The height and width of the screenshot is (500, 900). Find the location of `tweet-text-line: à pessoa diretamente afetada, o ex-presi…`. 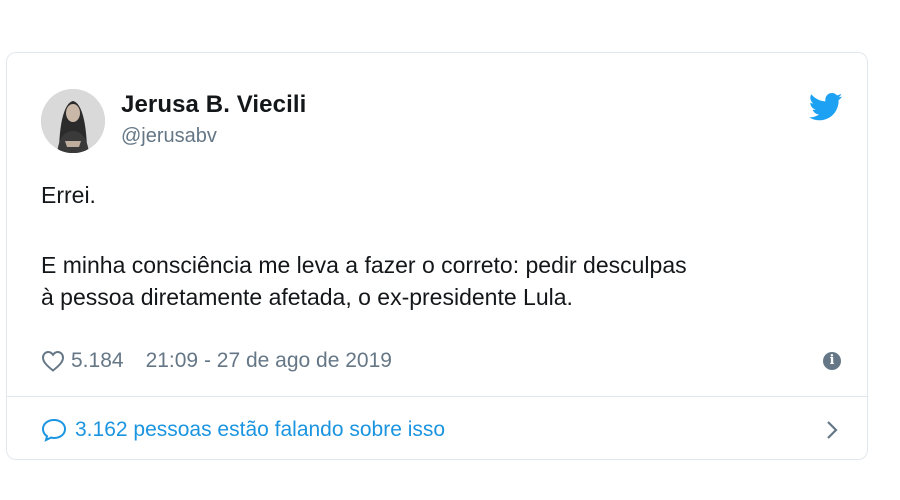

tweet-text-line: à pessoa diretamente afetada, o ex-presi… is located at coordinates (307, 297).